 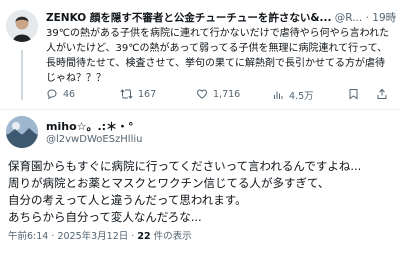 I want to click on share-button, so click(x=382, y=94).